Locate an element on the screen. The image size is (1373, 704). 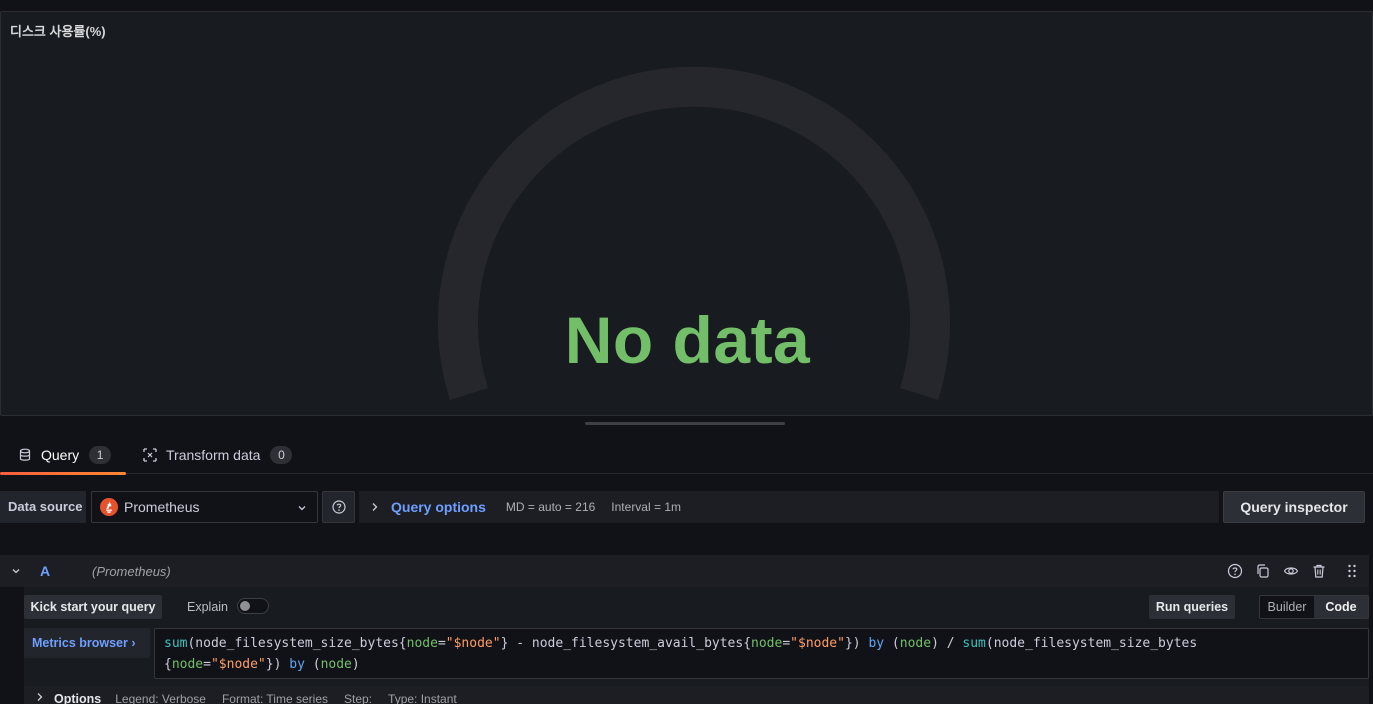
options-step: Step: is located at coordinates (358, 698).